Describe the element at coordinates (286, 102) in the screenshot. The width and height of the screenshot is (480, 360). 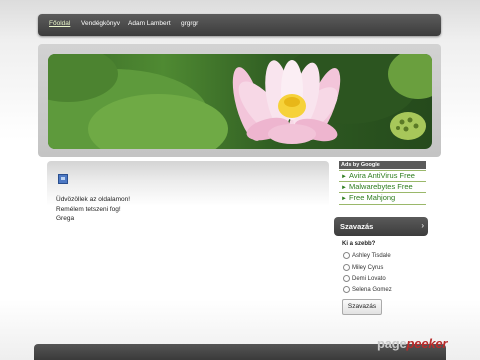
I see `lotus-flower` at that location.